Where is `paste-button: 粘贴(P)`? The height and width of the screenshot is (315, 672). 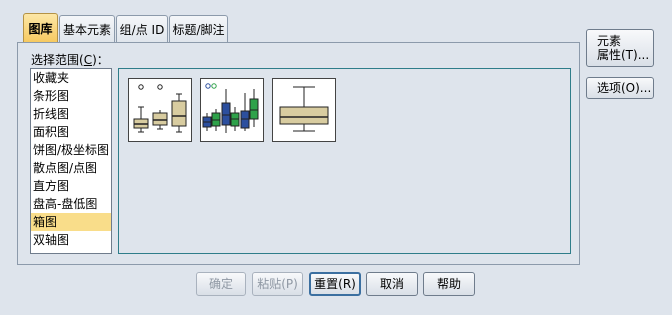 paste-button: 粘贴(P) is located at coordinates (277, 284).